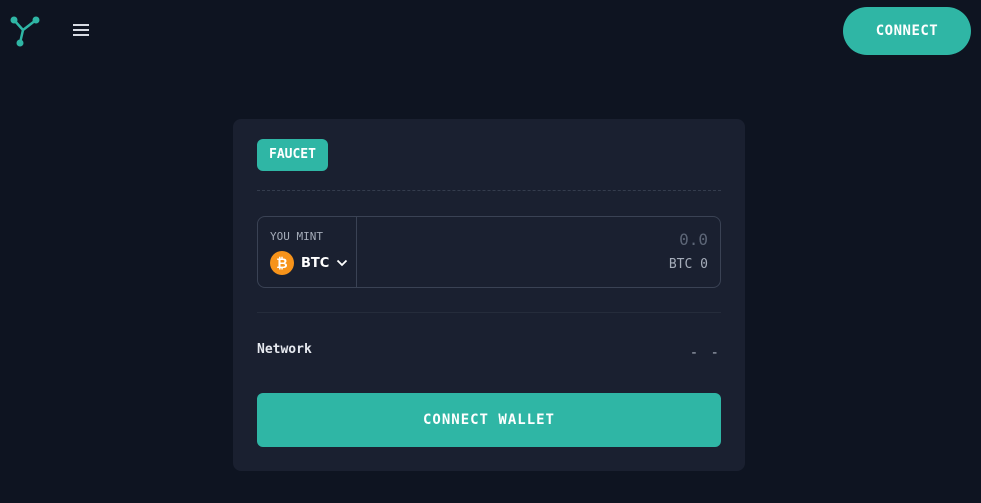 The height and width of the screenshot is (503, 981). I want to click on chevron-down-icon, so click(342, 263).